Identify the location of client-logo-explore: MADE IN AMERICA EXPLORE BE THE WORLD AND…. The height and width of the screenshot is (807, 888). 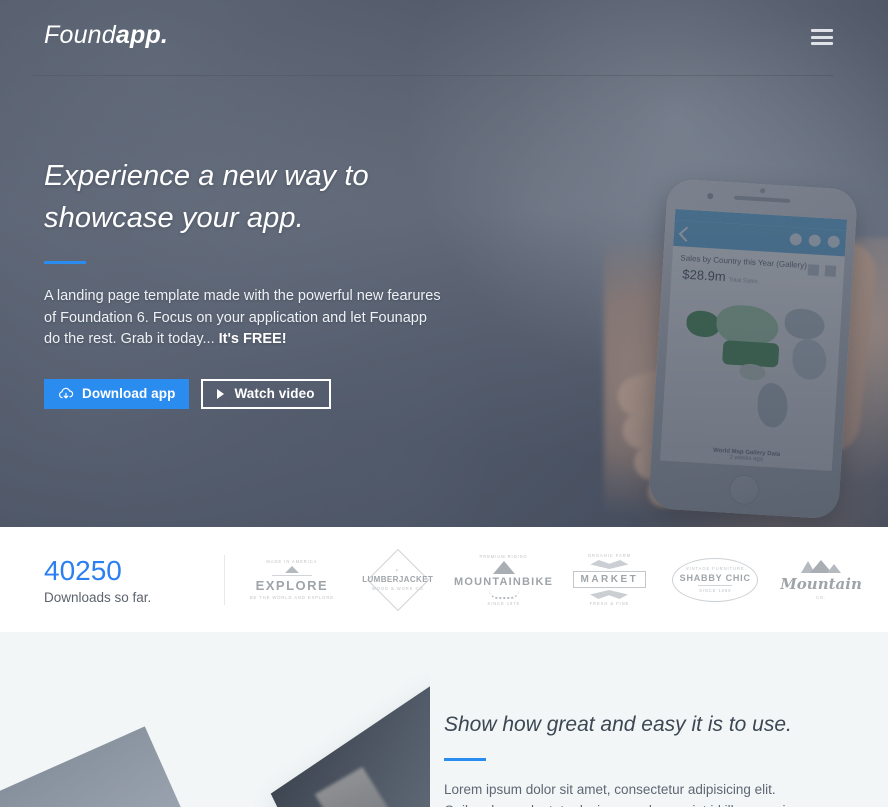
(292, 580).